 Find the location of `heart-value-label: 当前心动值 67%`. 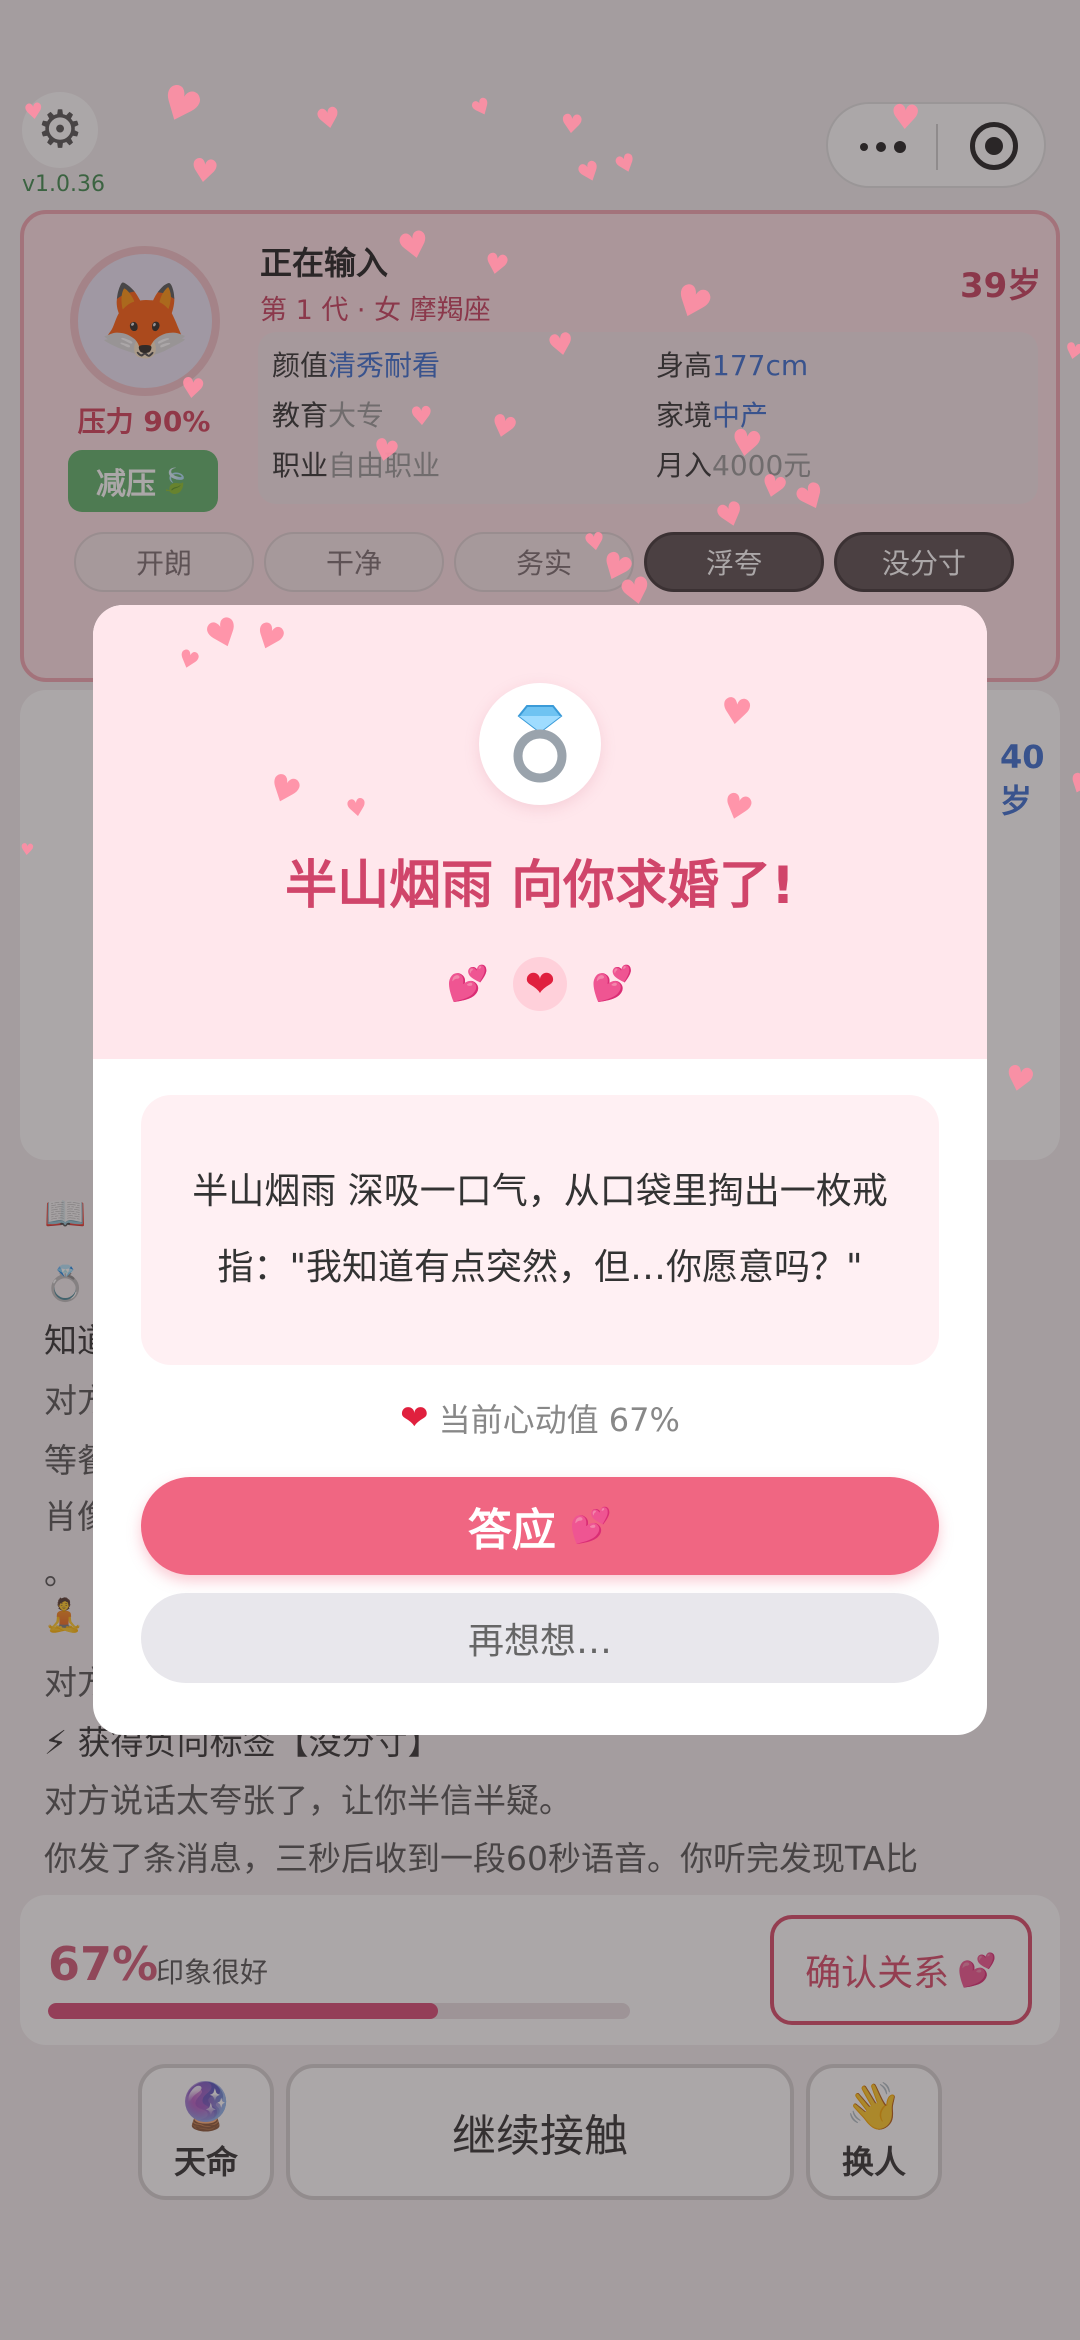

heart-value-label: 当前心动值 67% is located at coordinates (559, 1420).